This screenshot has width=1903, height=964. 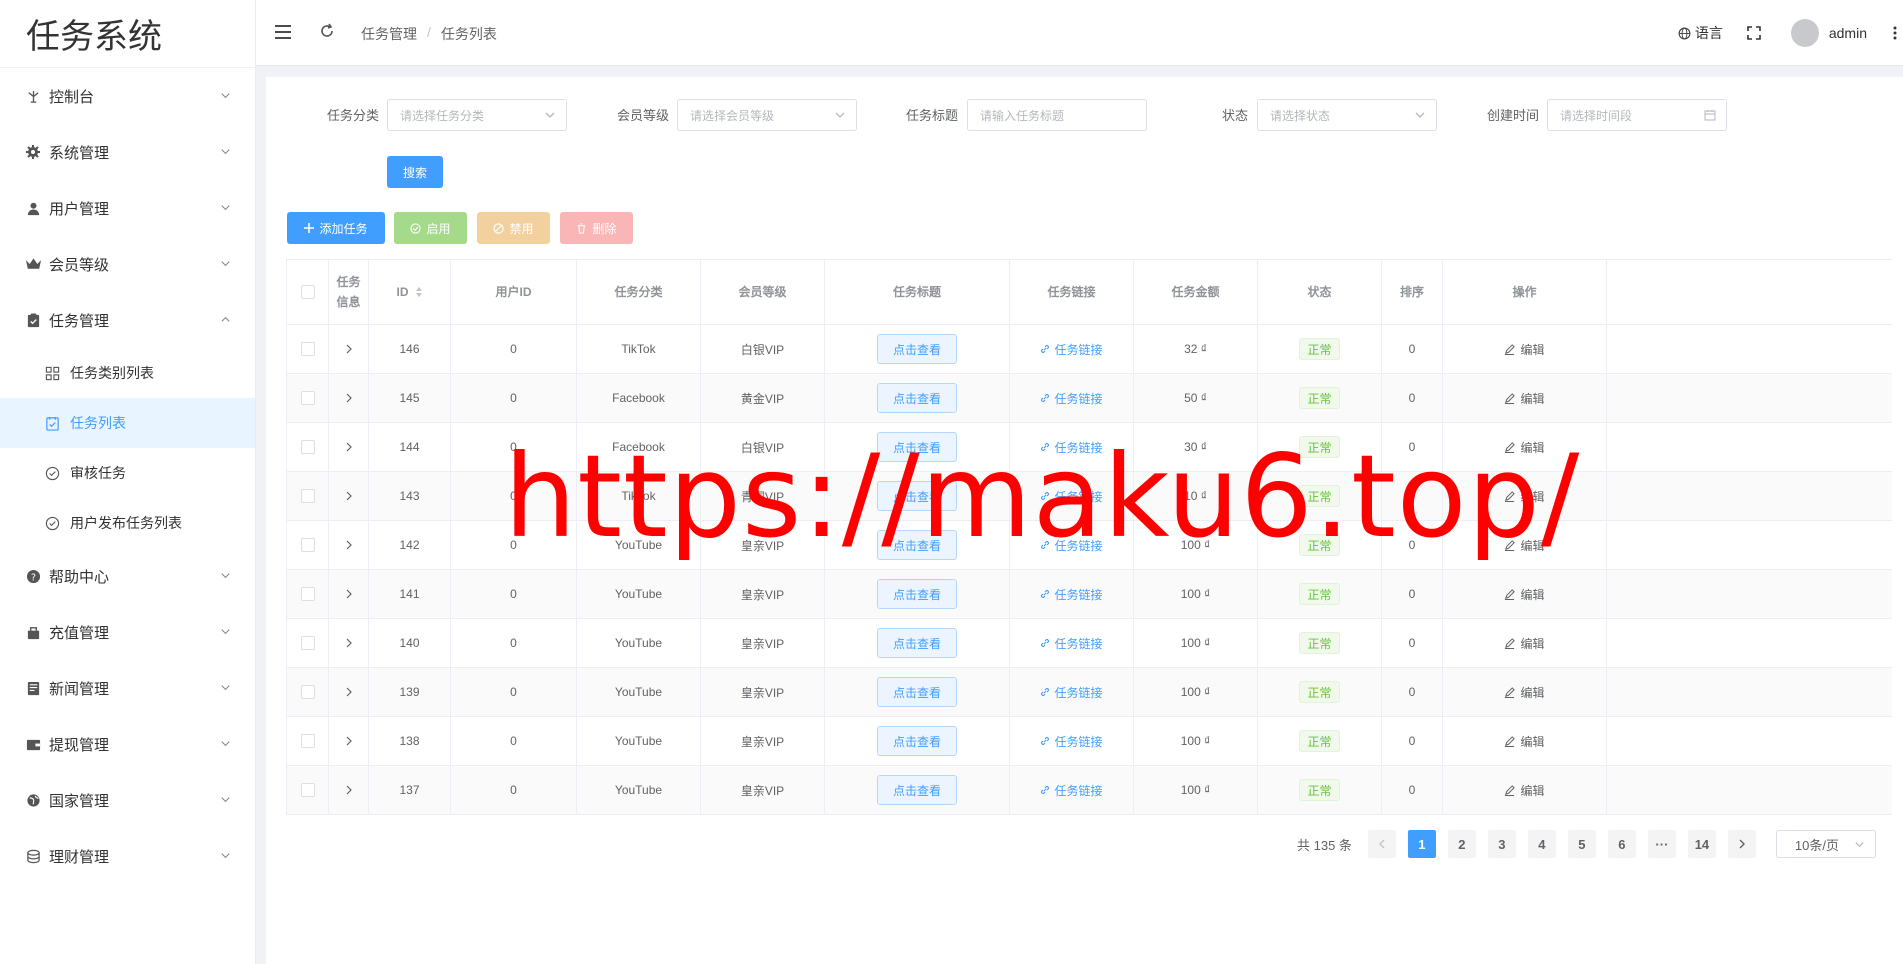 What do you see at coordinates (1320, 349) in the screenshot?
I see `table-cell: 正常` at bounding box center [1320, 349].